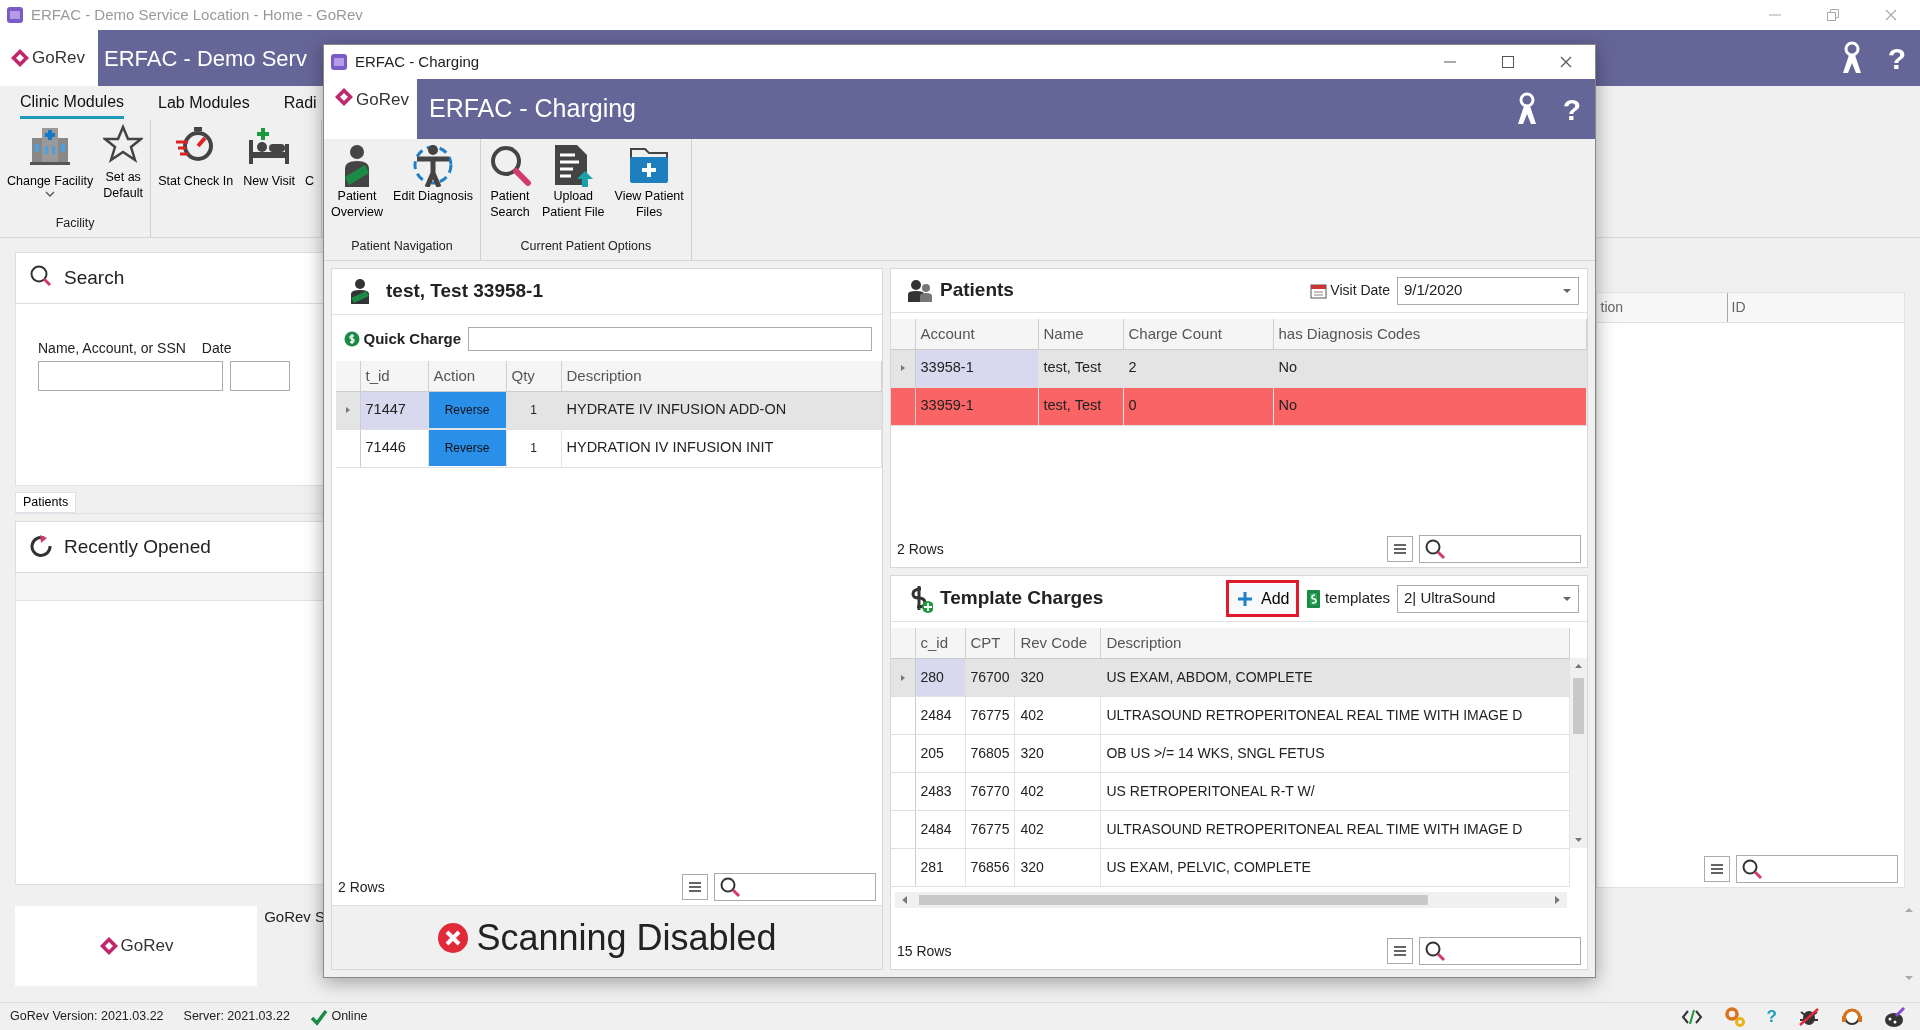 The height and width of the screenshot is (1030, 1920). What do you see at coordinates (1734, 1016) in the screenshot?
I see `gears-icon` at bounding box center [1734, 1016].